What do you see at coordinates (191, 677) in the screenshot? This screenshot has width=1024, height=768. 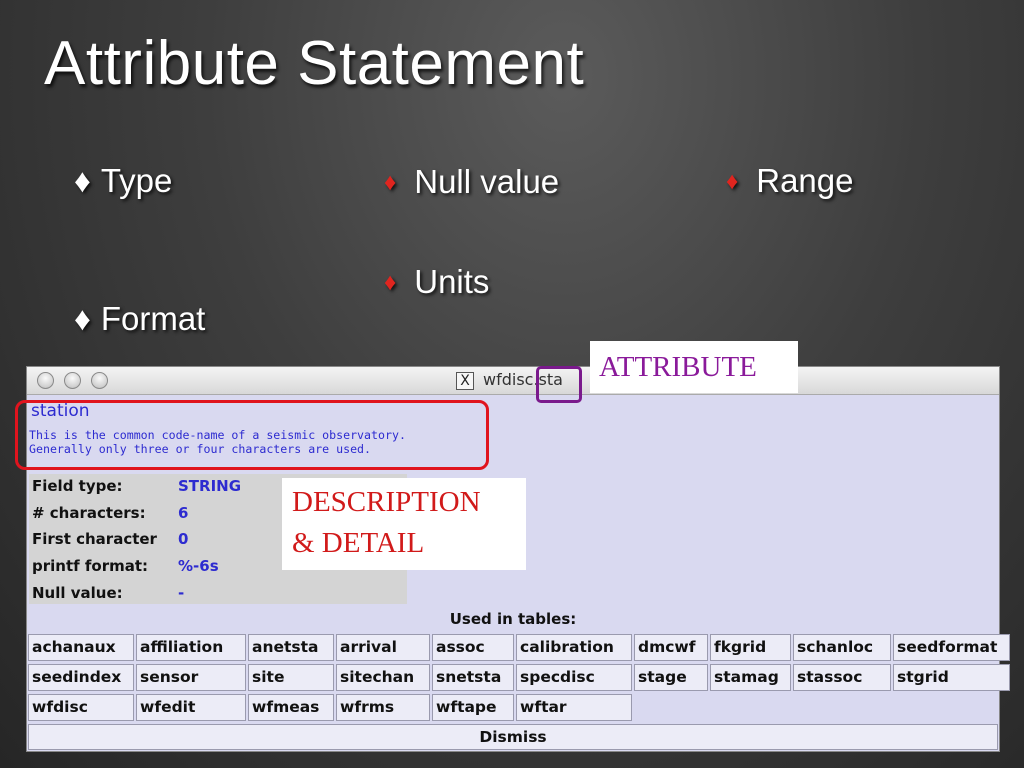 I see `table-button-sensor: sensor` at bounding box center [191, 677].